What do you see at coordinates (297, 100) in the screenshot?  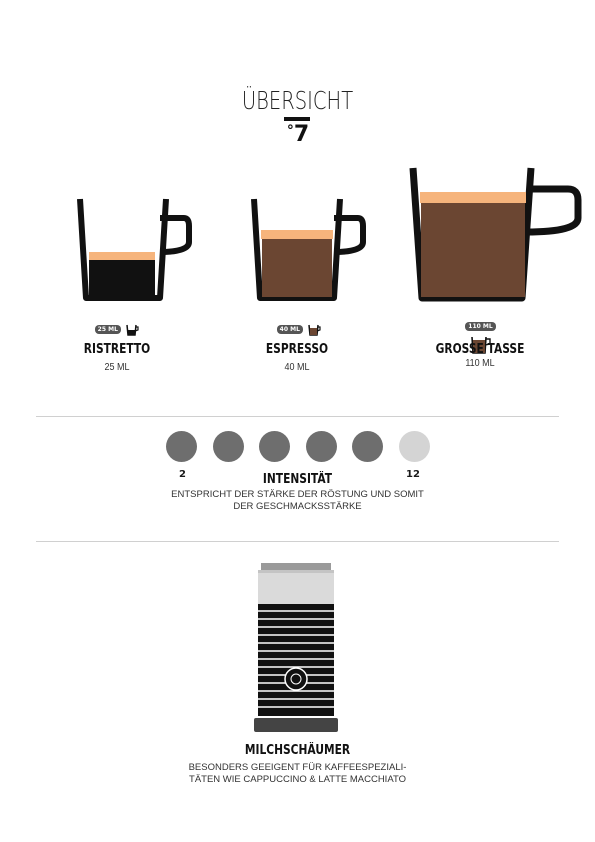 I see `page-title: ÜBERSICHT` at bounding box center [297, 100].